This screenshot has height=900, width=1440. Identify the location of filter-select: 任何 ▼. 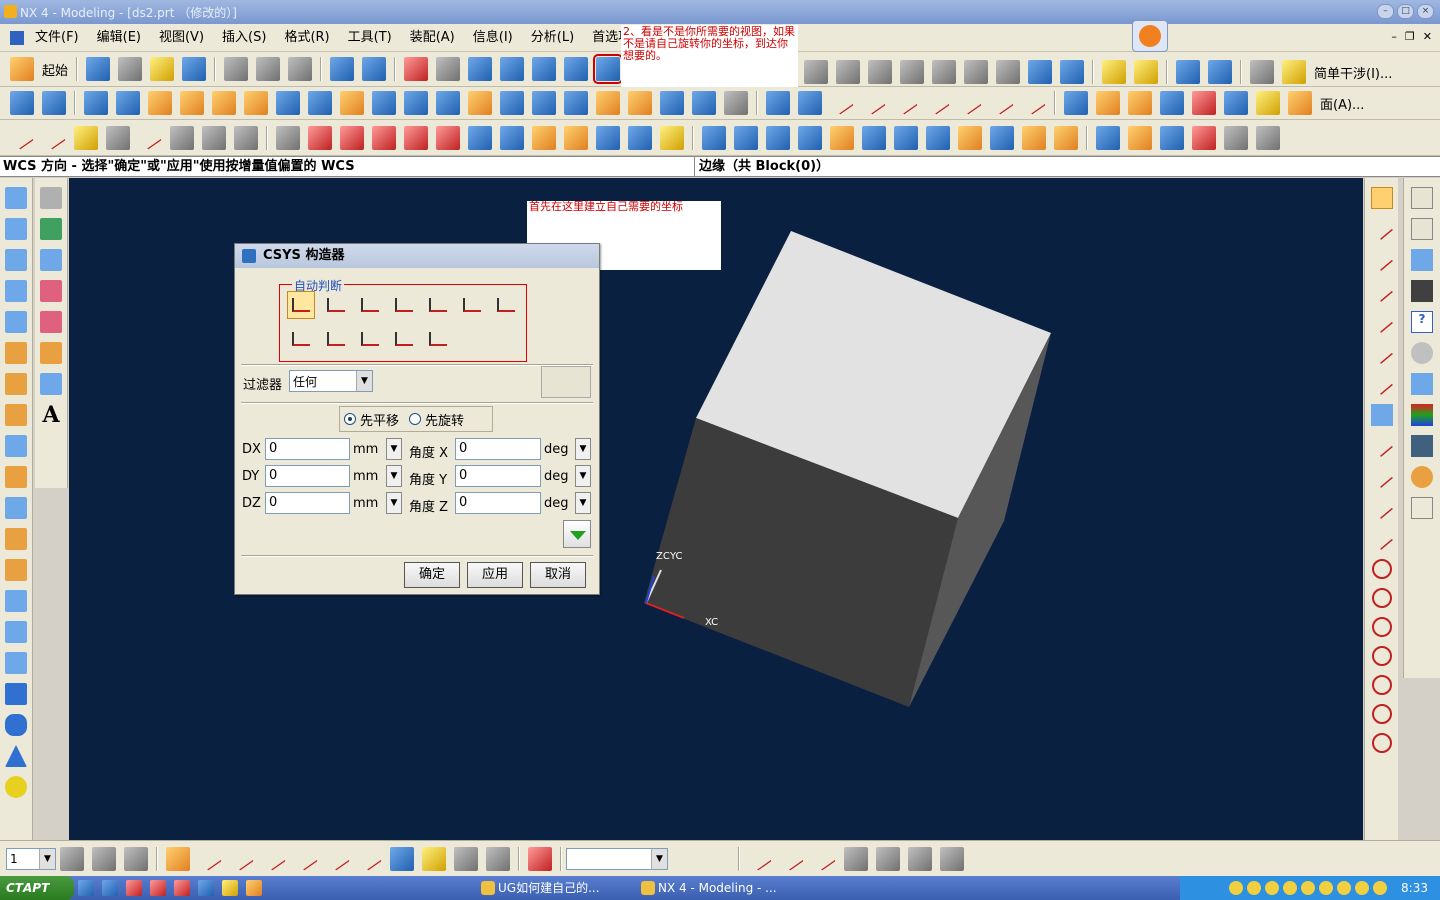
(331, 381).